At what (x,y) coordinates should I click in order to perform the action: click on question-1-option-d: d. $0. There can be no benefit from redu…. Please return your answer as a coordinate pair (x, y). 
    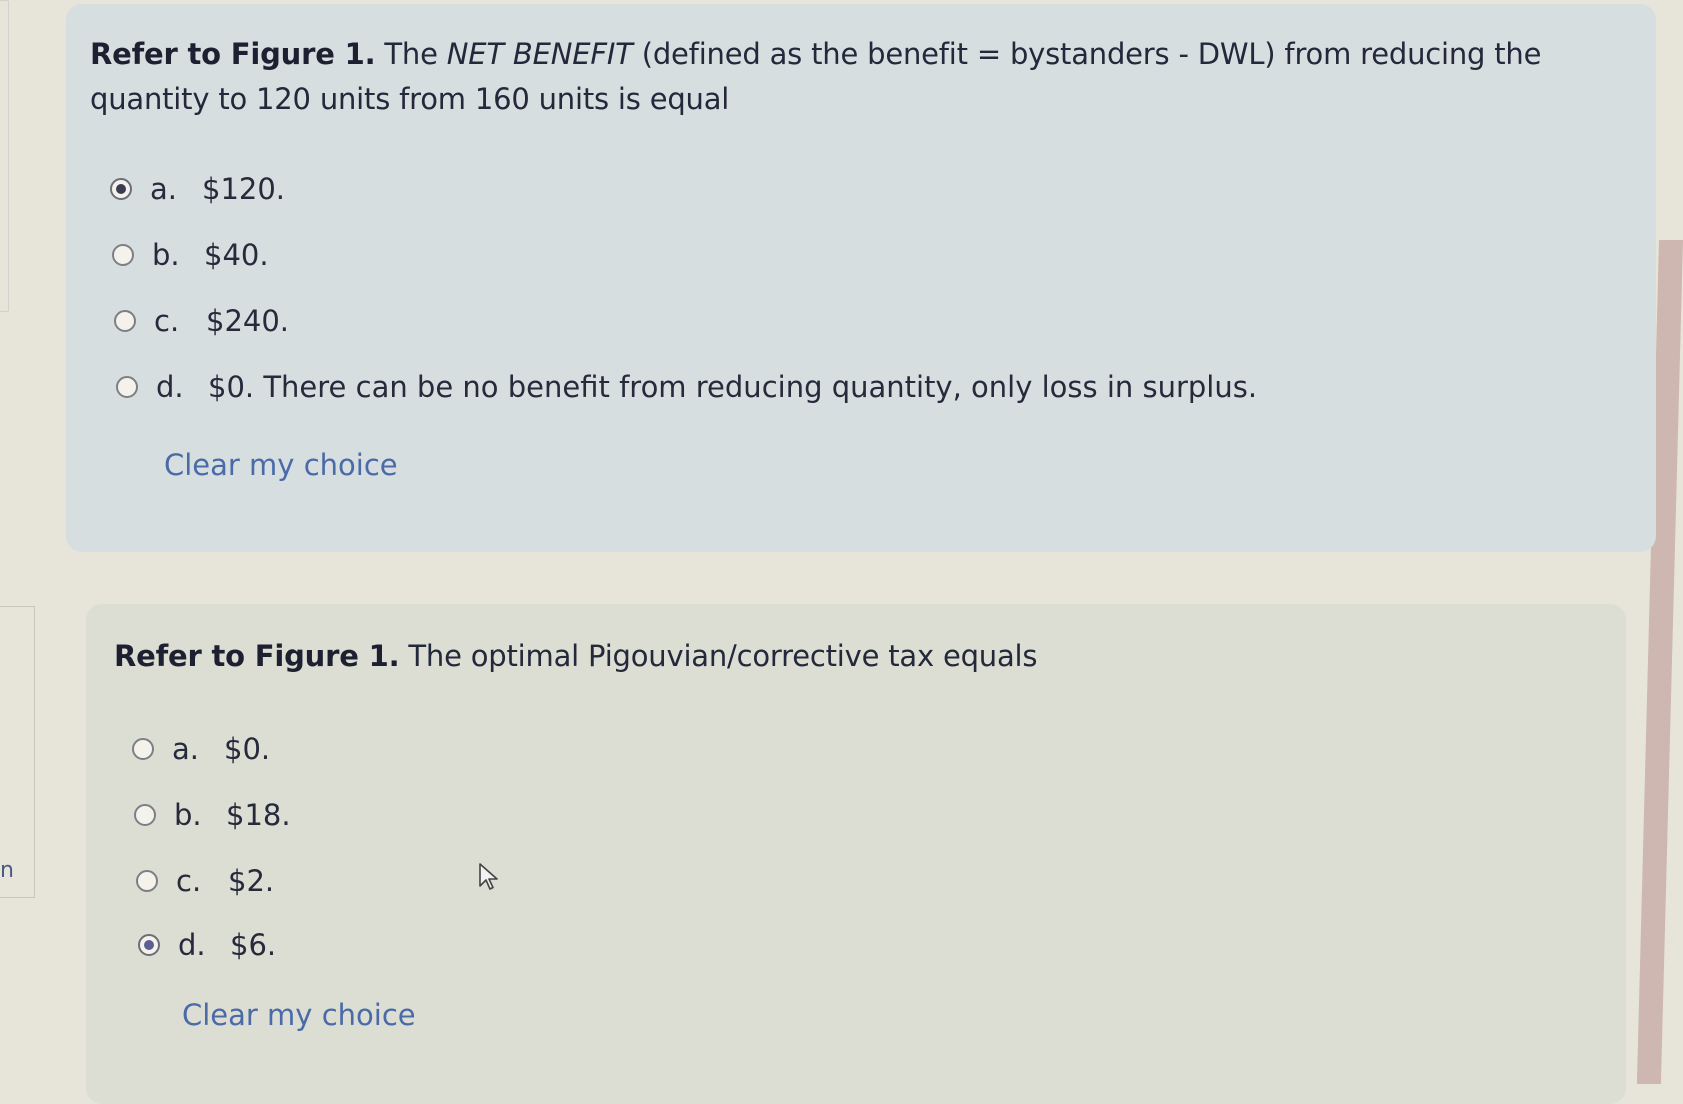
    Looking at the image, I should click on (686, 387).